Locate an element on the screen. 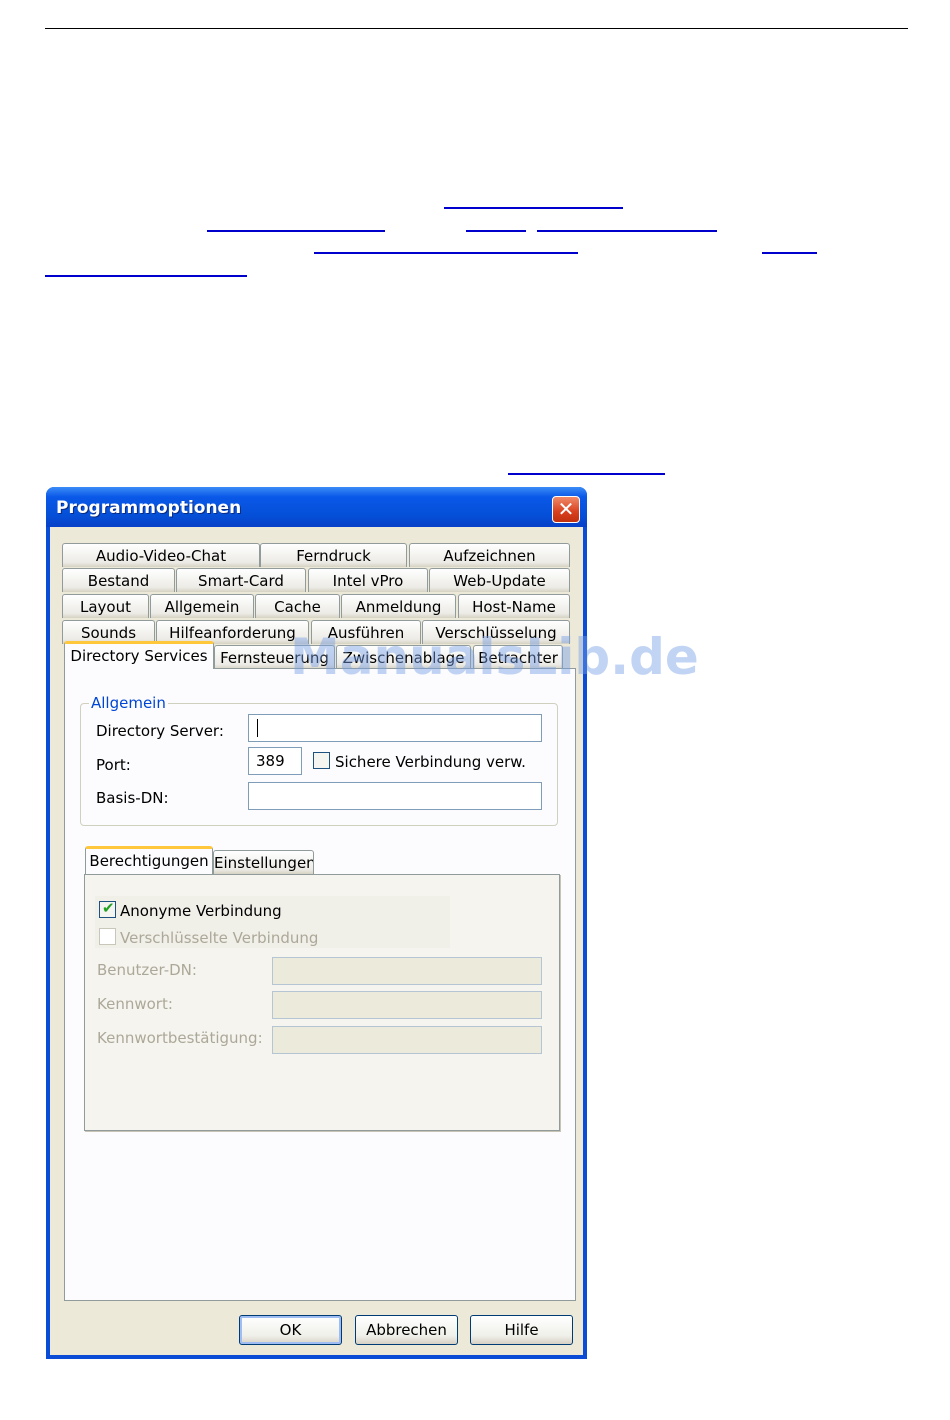 This screenshot has height=1420, width=950. tab-bestand: Bestand is located at coordinates (118, 580).